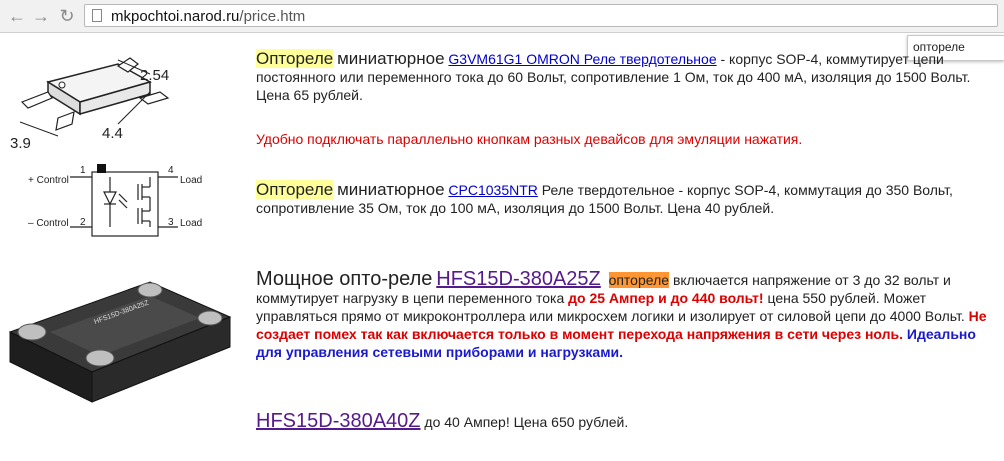 The image size is (1004, 461). I want to click on dim-left-label: 3.9, so click(20, 143).